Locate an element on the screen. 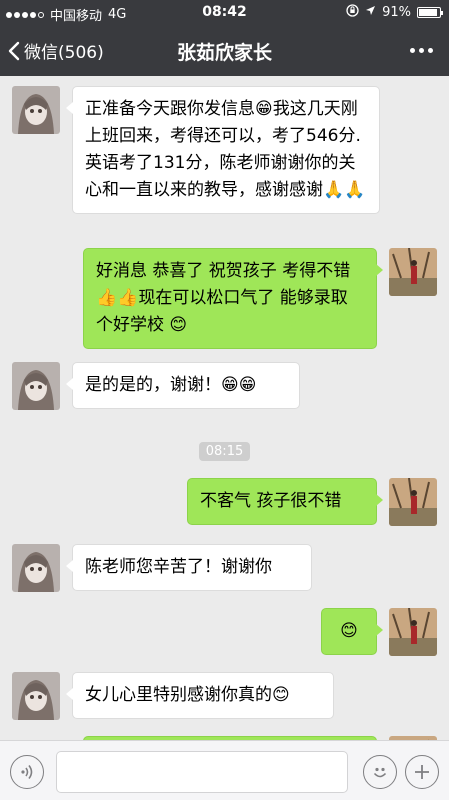 The width and height of the screenshot is (449, 800). status-right: 91% is located at coordinates (394, 12).